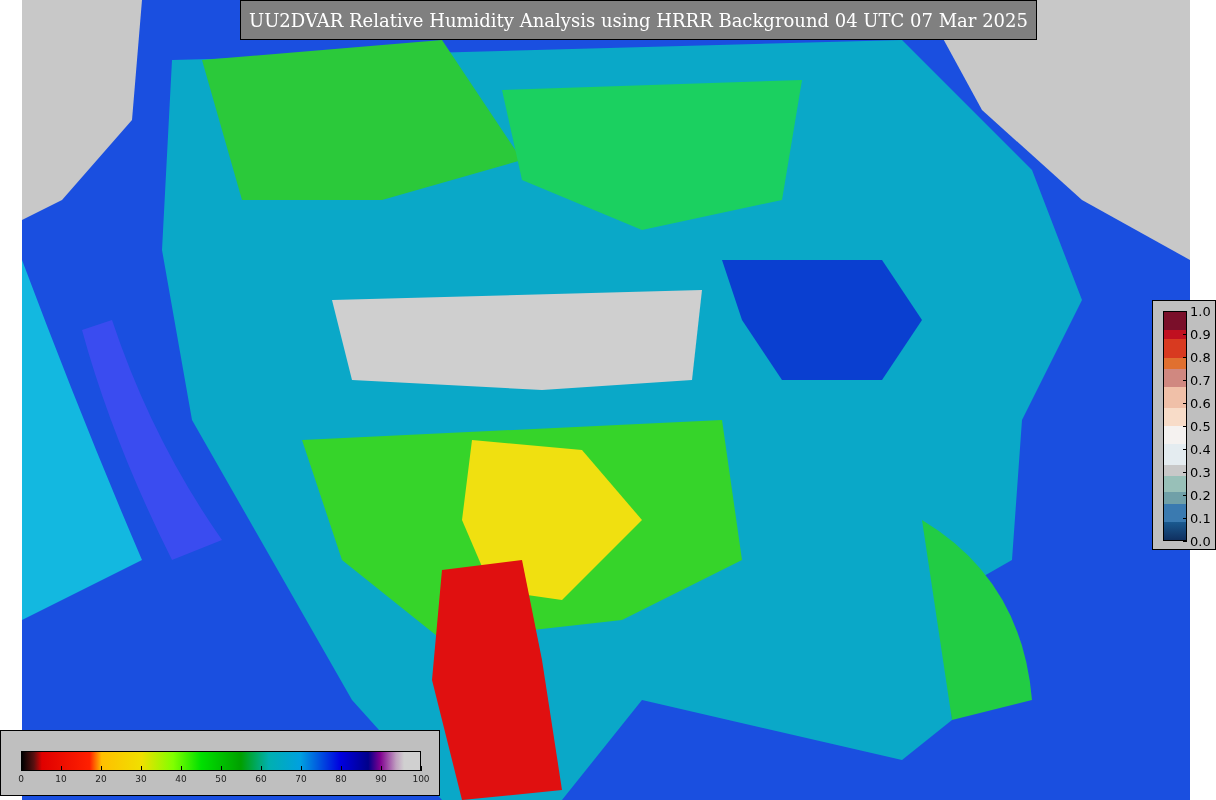 The image size is (1216, 800). What do you see at coordinates (421, 779) in the screenshot?
I see `tick-label: 100` at bounding box center [421, 779].